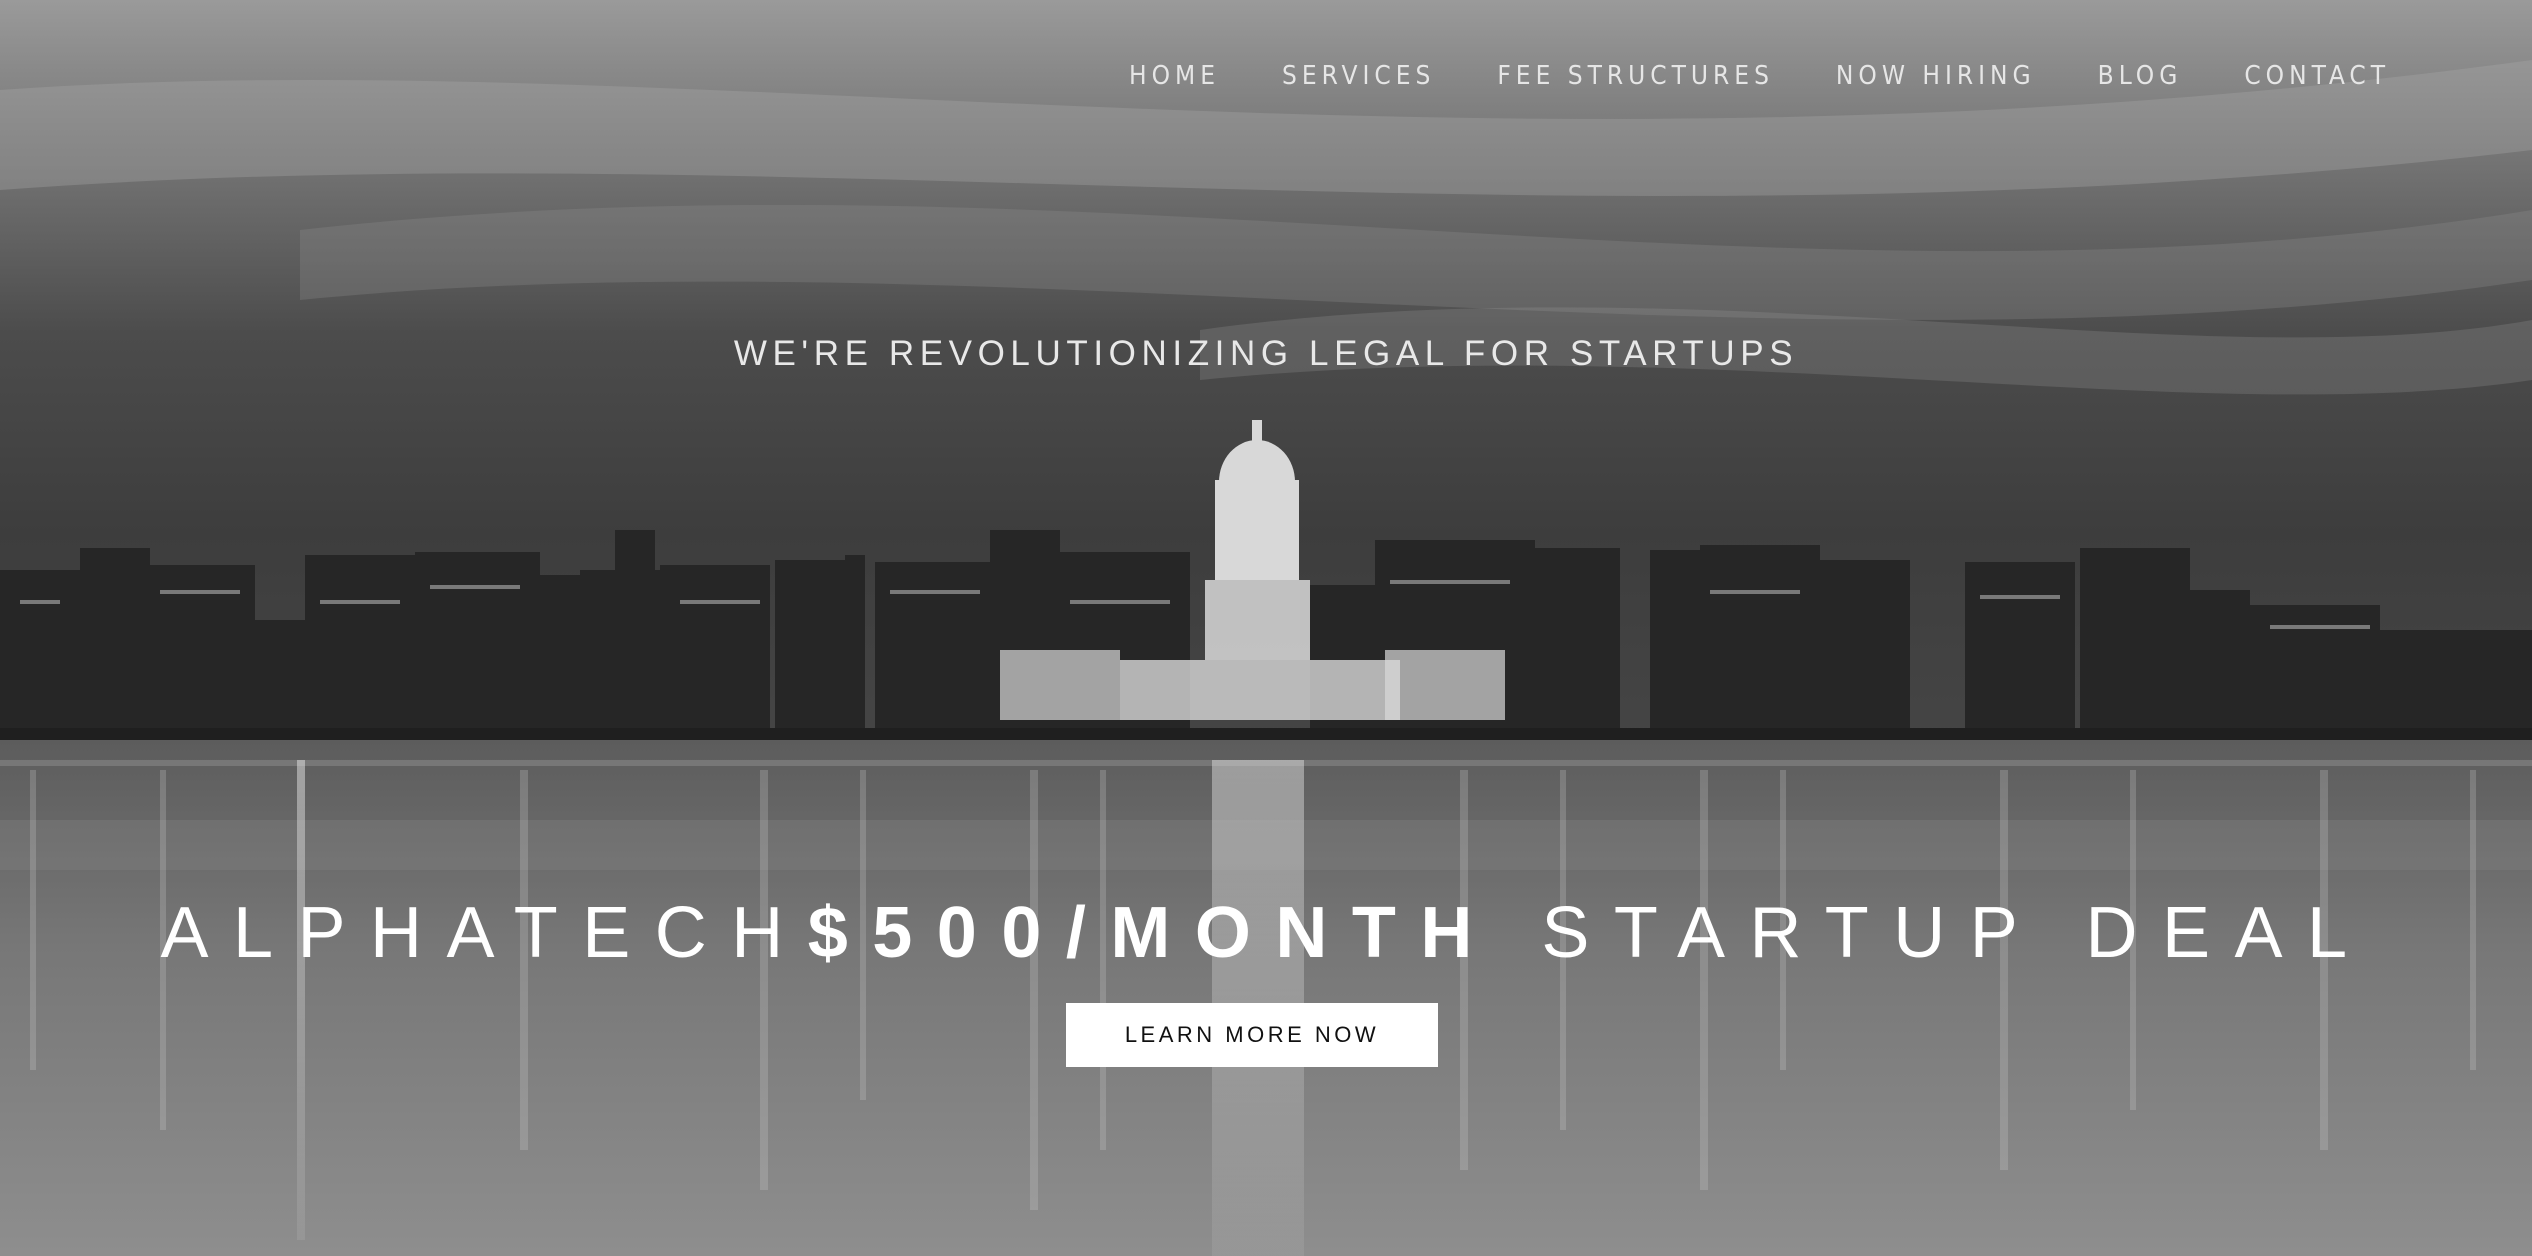 The image size is (2532, 1256). What do you see at coordinates (1358, 76) in the screenshot?
I see `nav-services-link: SERVICES` at bounding box center [1358, 76].